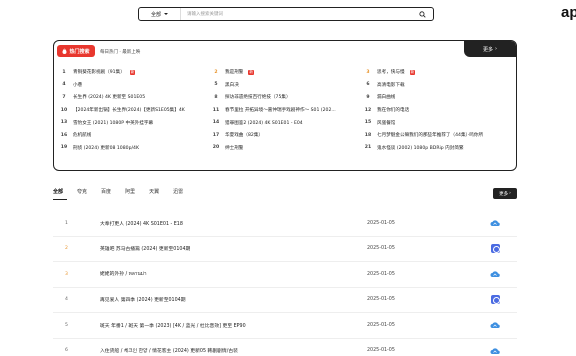  Describe the element at coordinates (130, 191) in the screenshot. I see `category-tab: 阿里` at that location.